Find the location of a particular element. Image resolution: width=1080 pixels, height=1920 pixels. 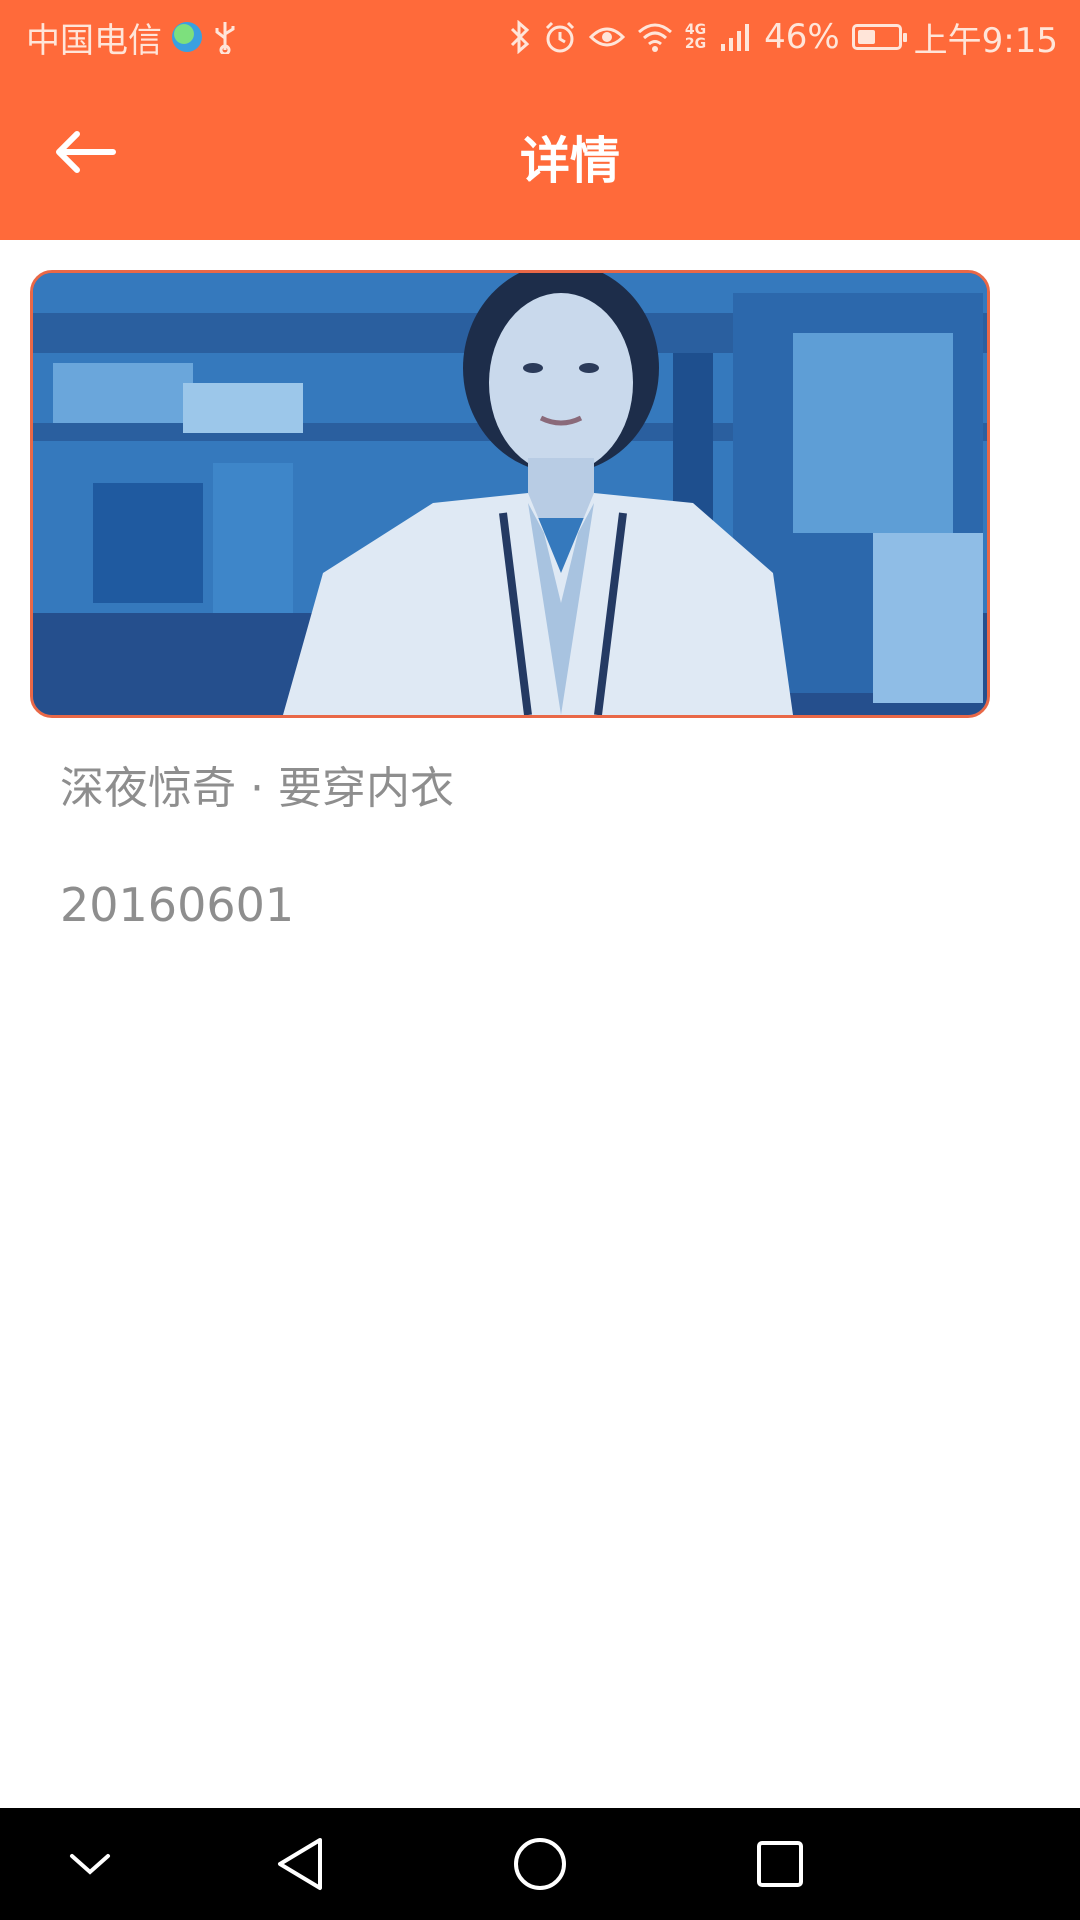

home-circle-icon is located at coordinates (540, 1864).